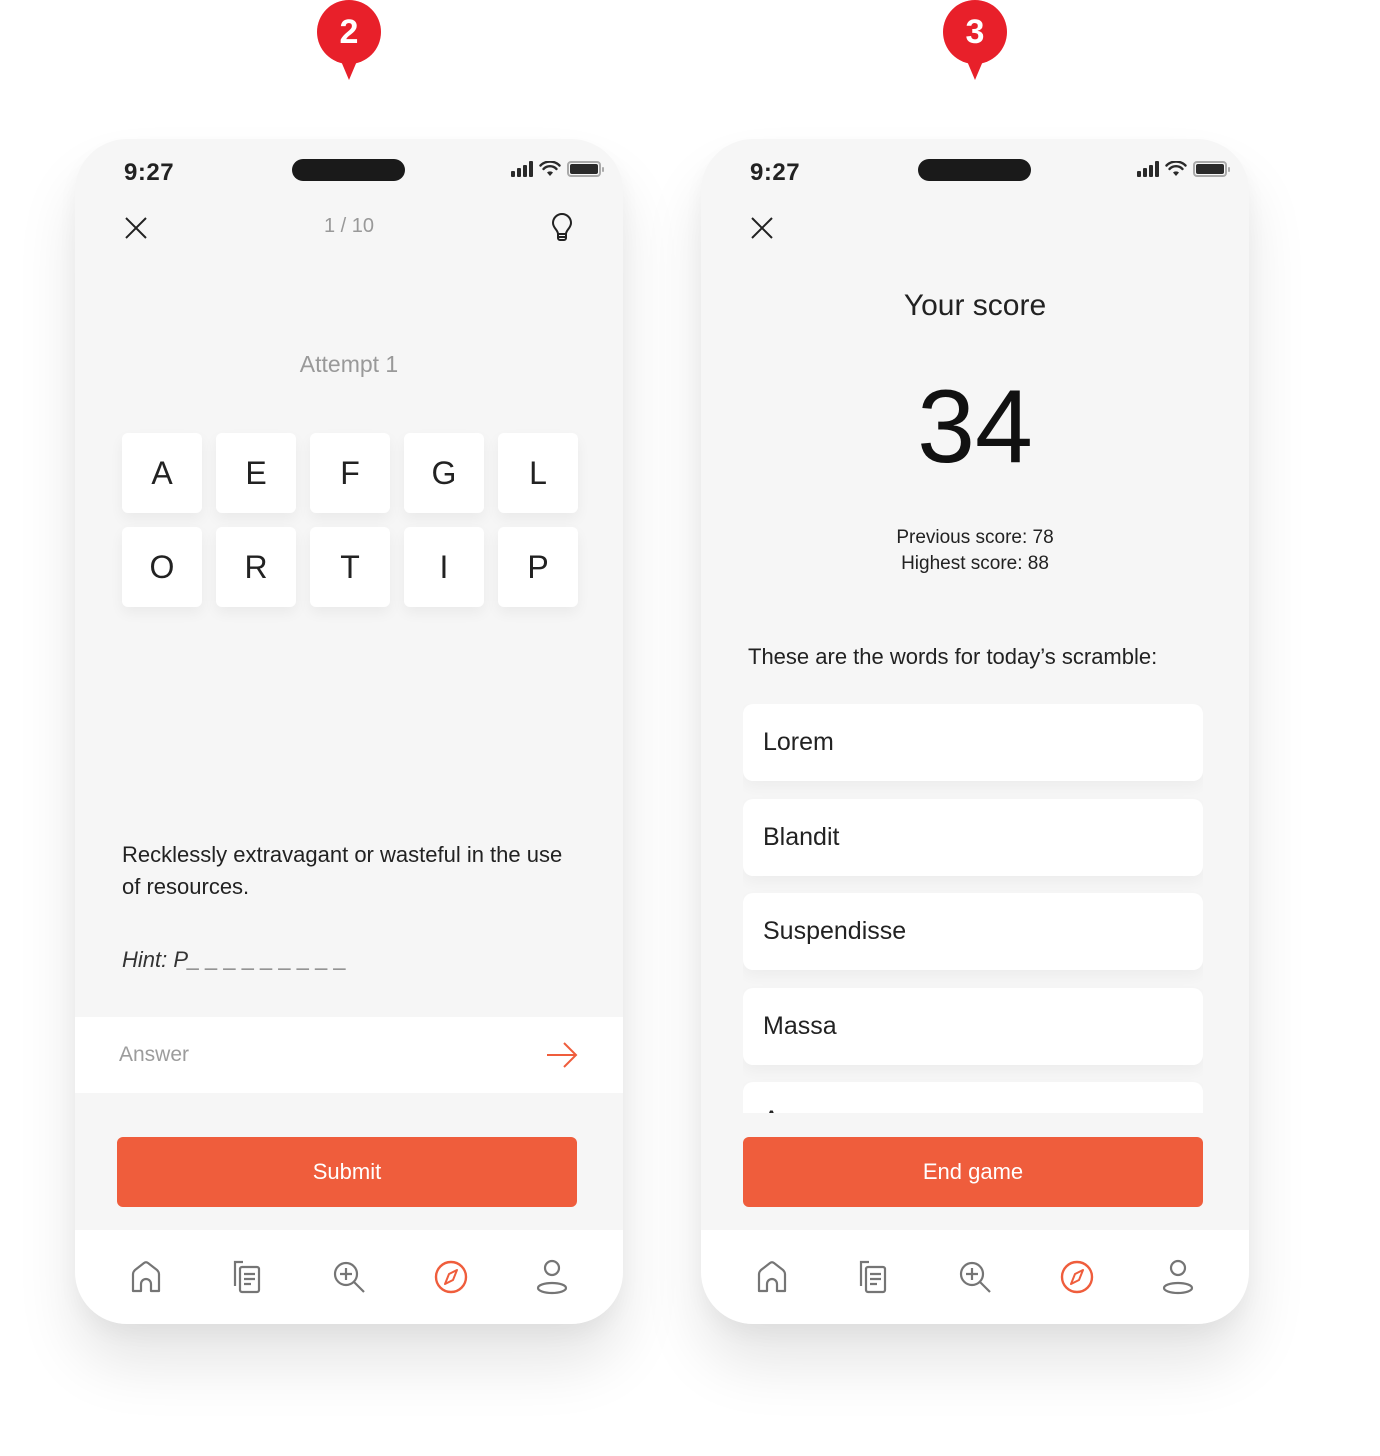 Image resolution: width=1380 pixels, height=1456 pixels. What do you see at coordinates (975, 563) in the screenshot?
I see `highest-score: Highest score: 88` at bounding box center [975, 563].